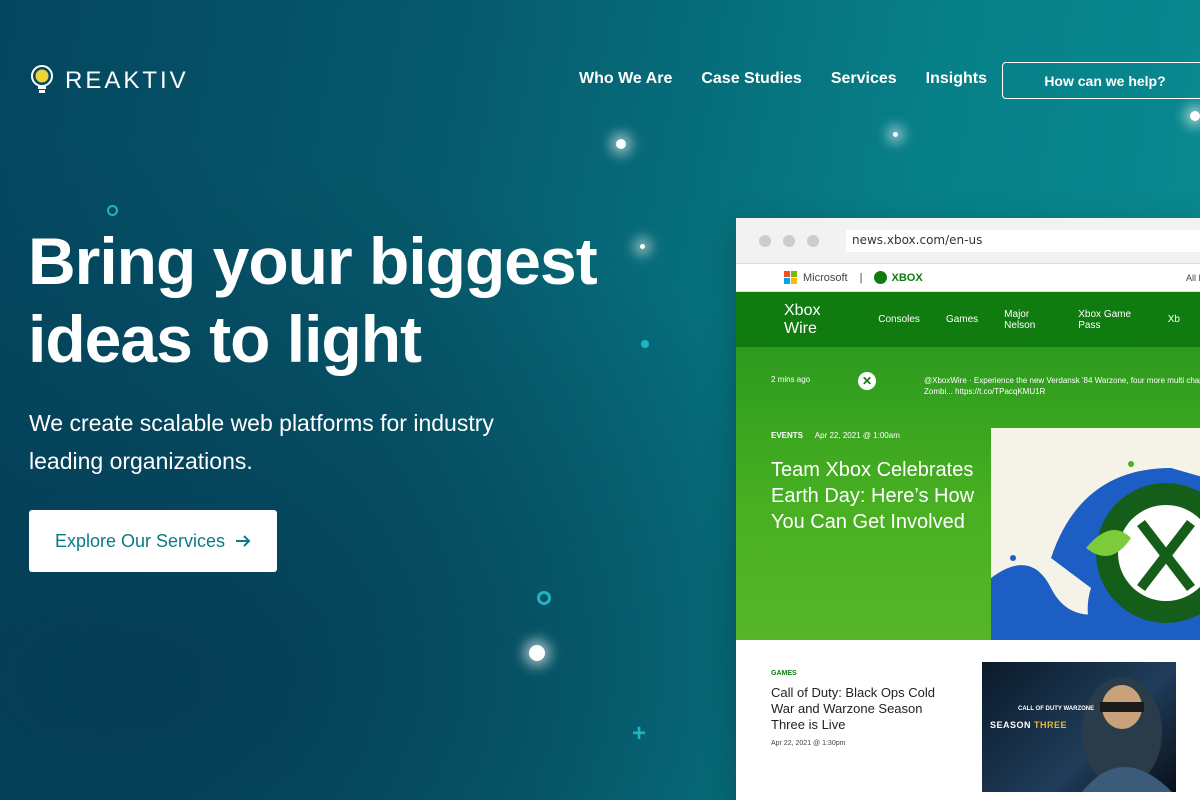  I want to click on xbox-wire-title: Xbox Wire, so click(802, 319).